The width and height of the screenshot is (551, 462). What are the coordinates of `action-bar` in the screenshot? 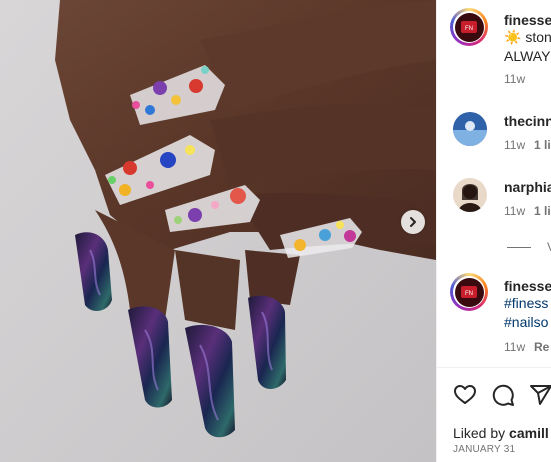 It's located at (502, 395).